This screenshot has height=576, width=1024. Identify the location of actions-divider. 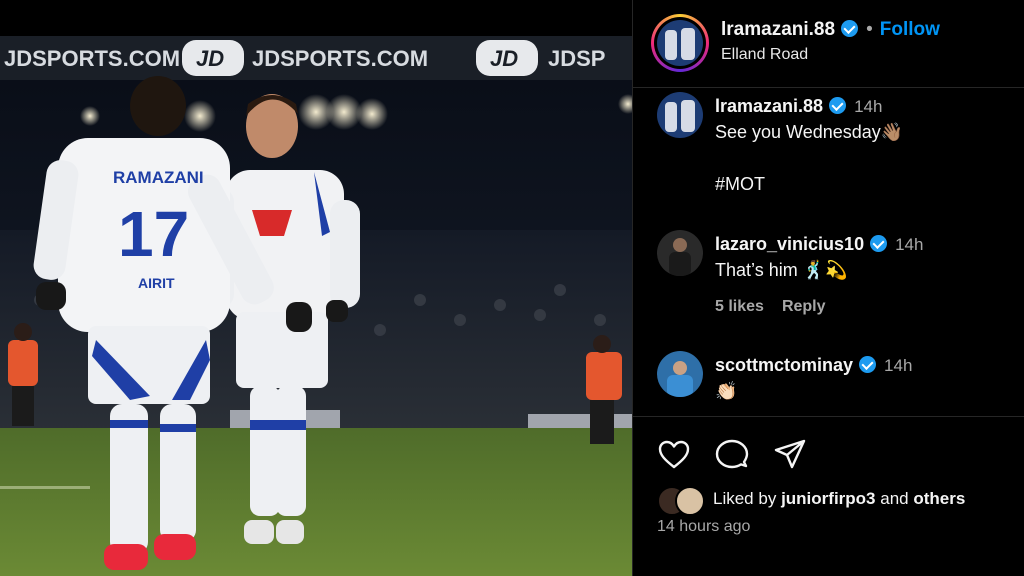
(828, 416).